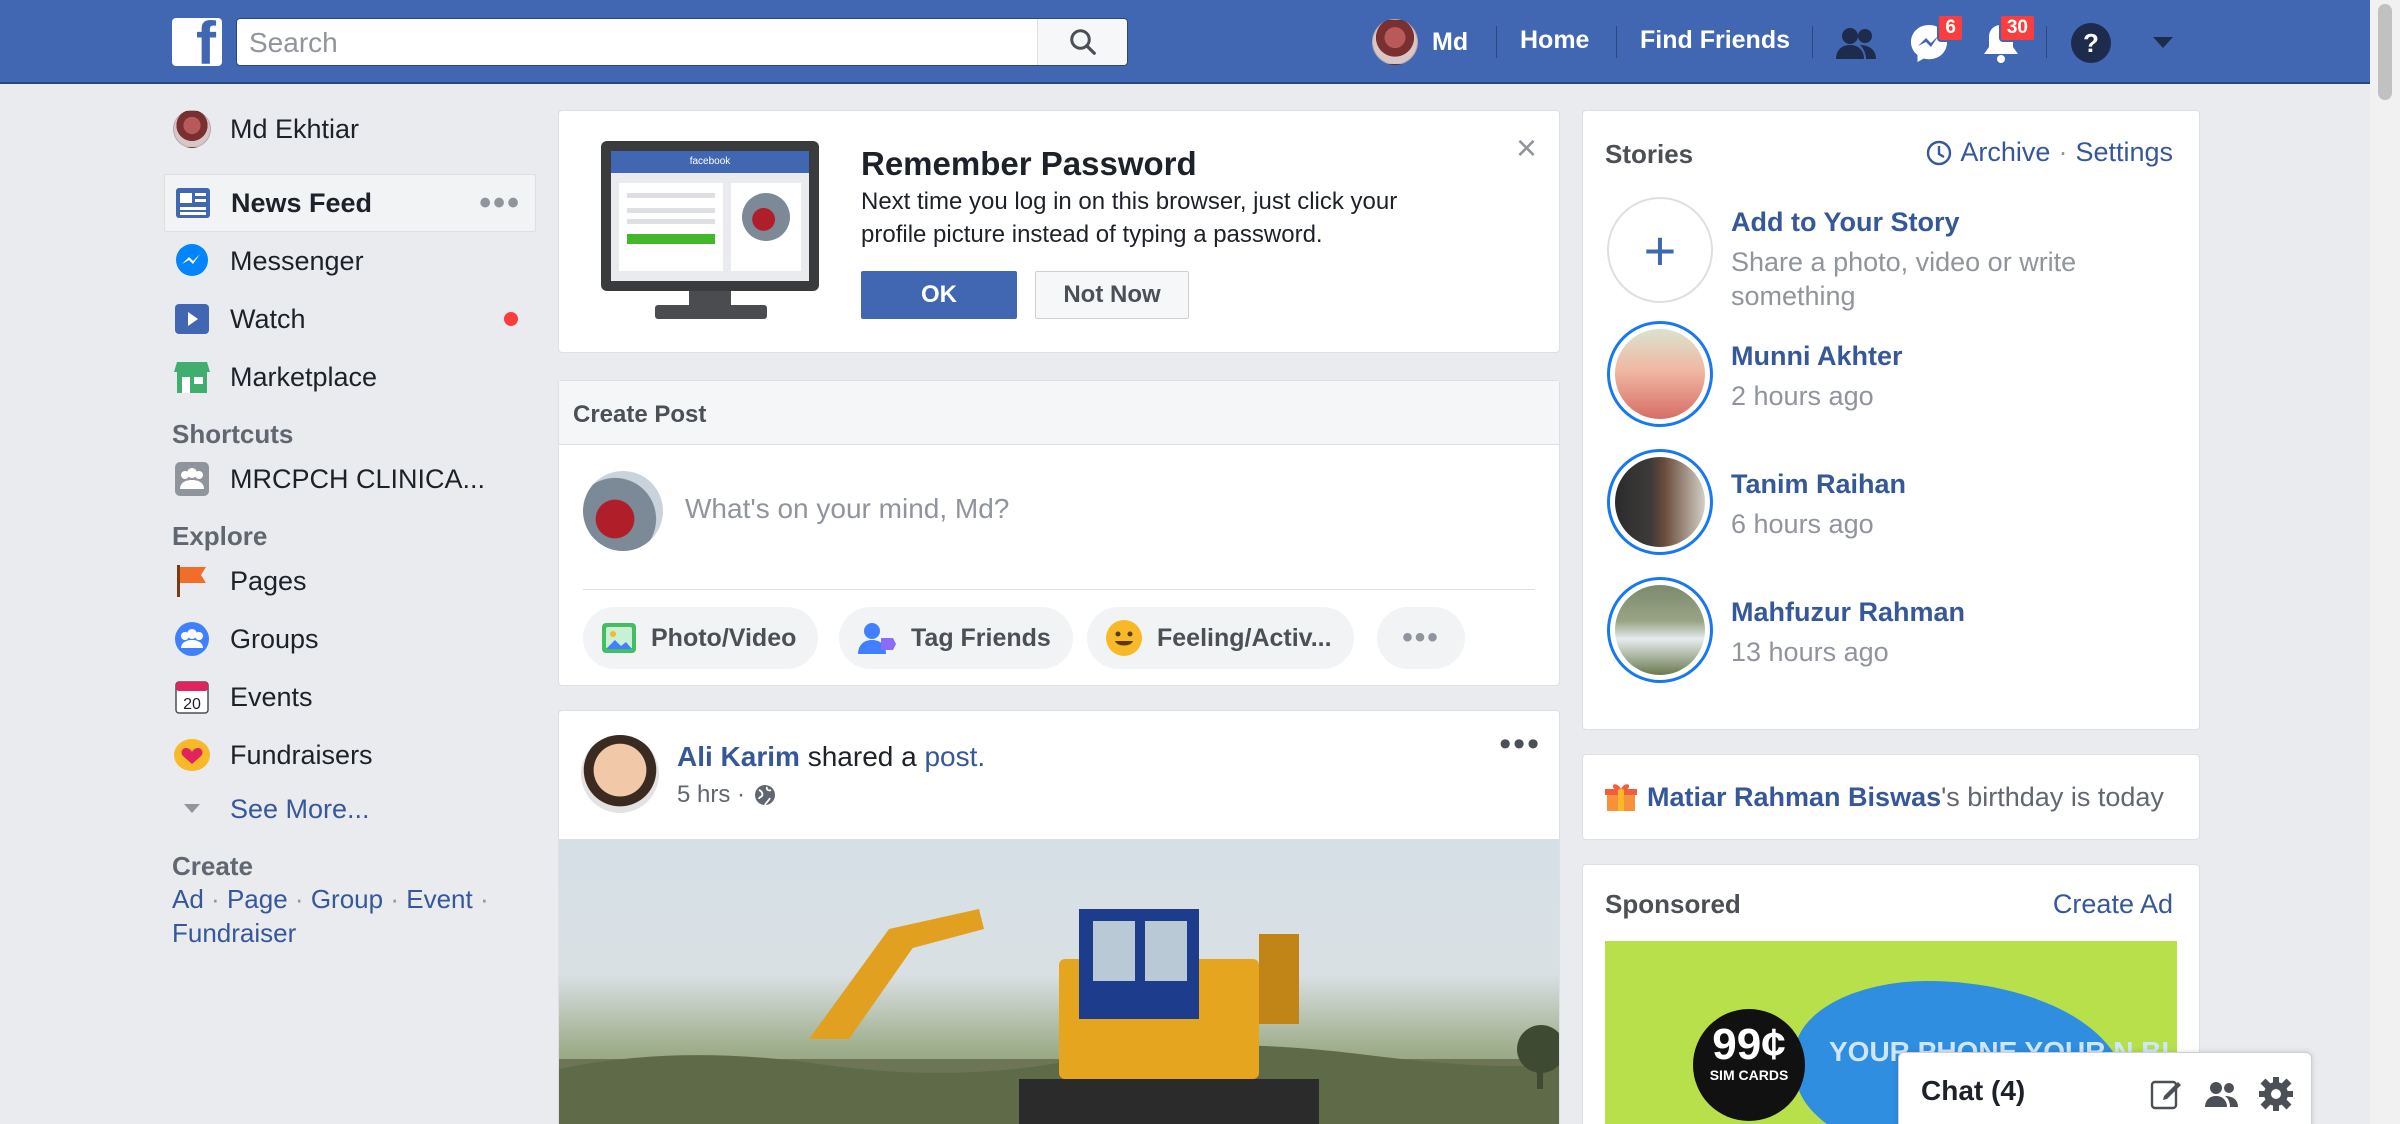 The image size is (2400, 1124). Describe the element at coordinates (2385, 562) in the screenshot. I see `page-scrollbar` at that location.